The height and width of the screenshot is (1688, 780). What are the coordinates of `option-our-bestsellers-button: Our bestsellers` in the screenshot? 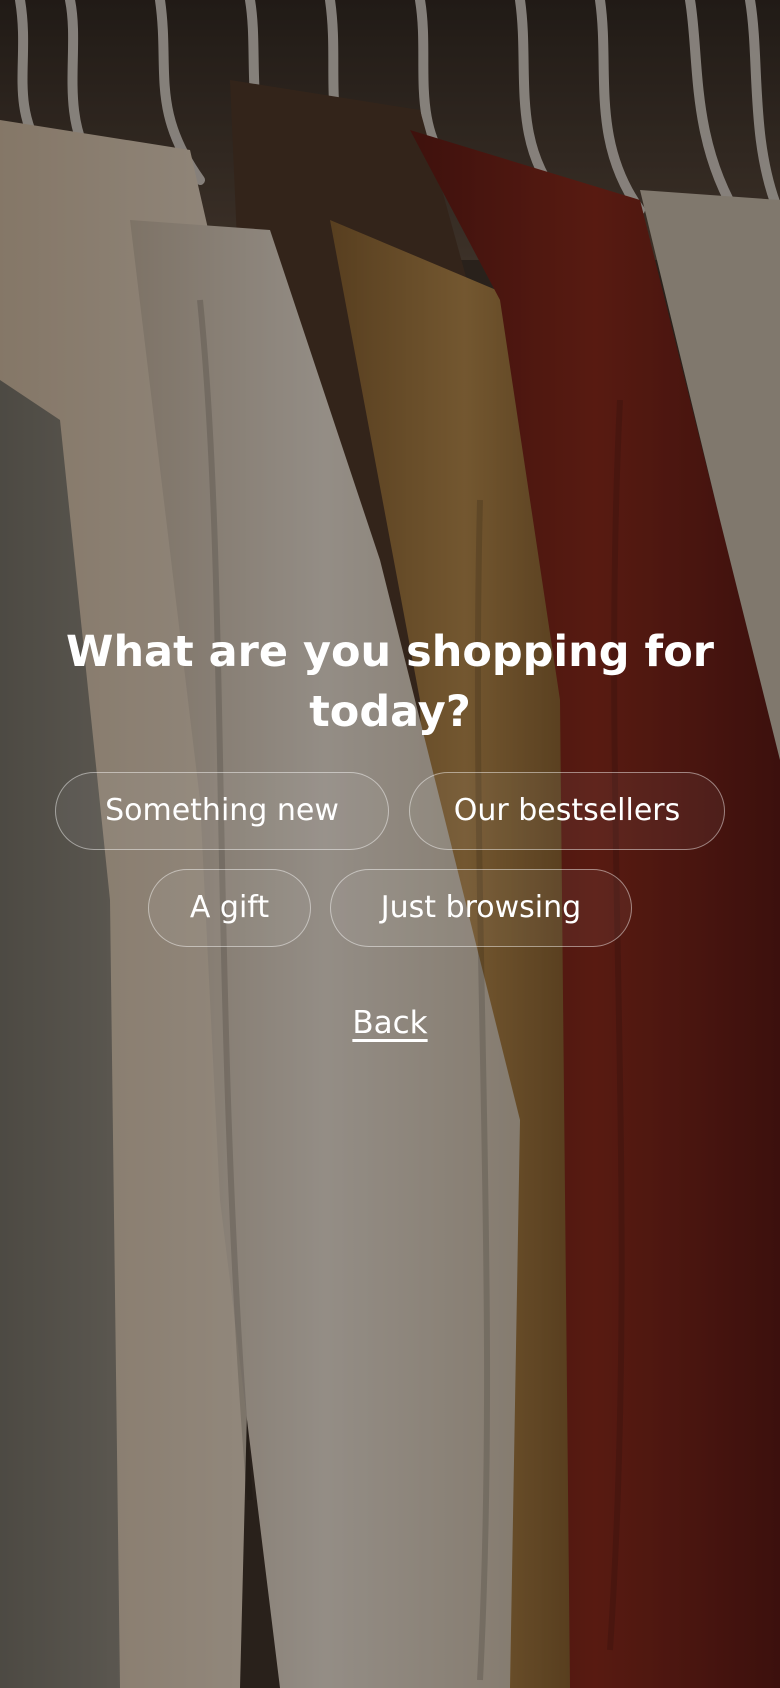 It's located at (567, 811).